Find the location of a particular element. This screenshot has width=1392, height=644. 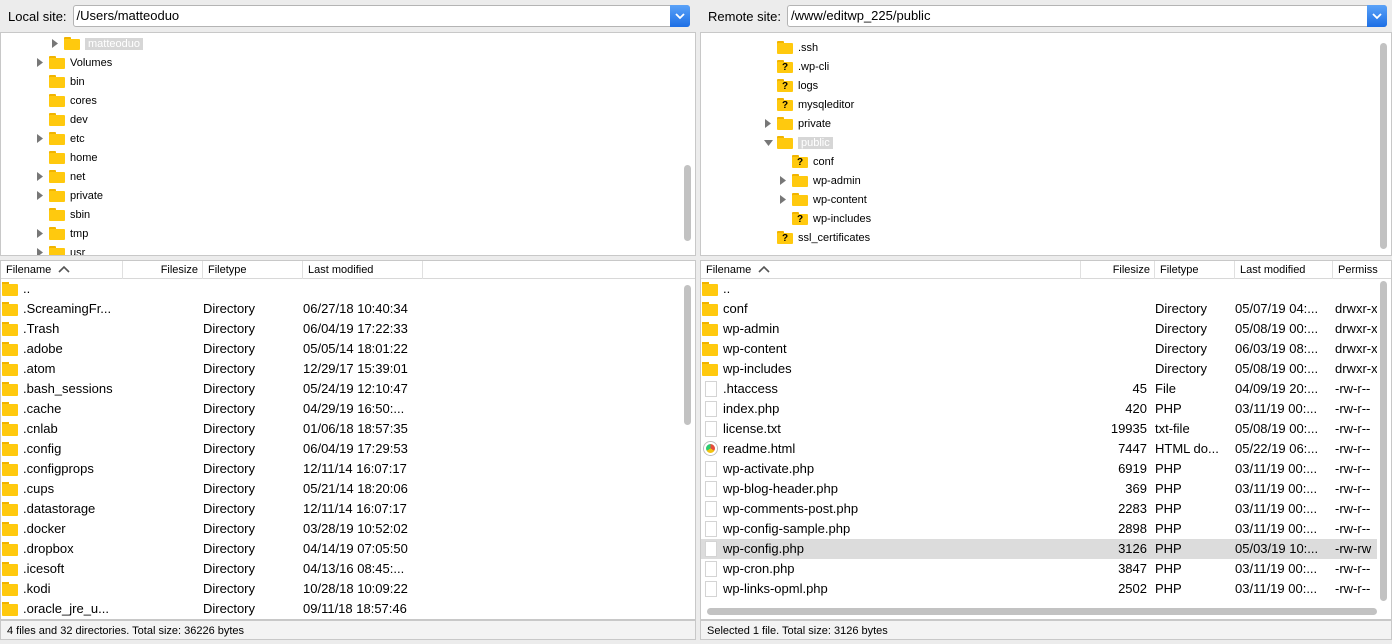

remote-tree-item: wp-content is located at coordinates (821, 199).